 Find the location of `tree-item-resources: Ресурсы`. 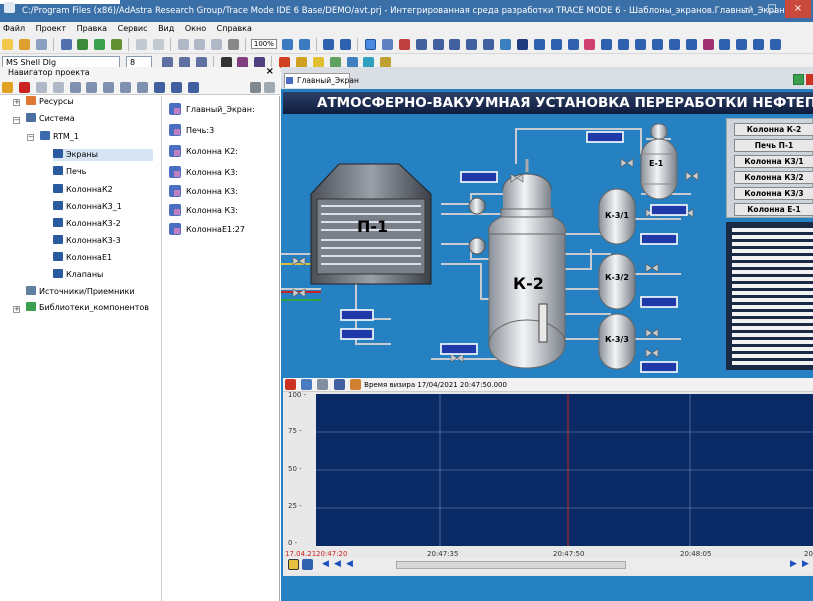

tree-item-resources: Ресурсы is located at coordinates (50, 102).